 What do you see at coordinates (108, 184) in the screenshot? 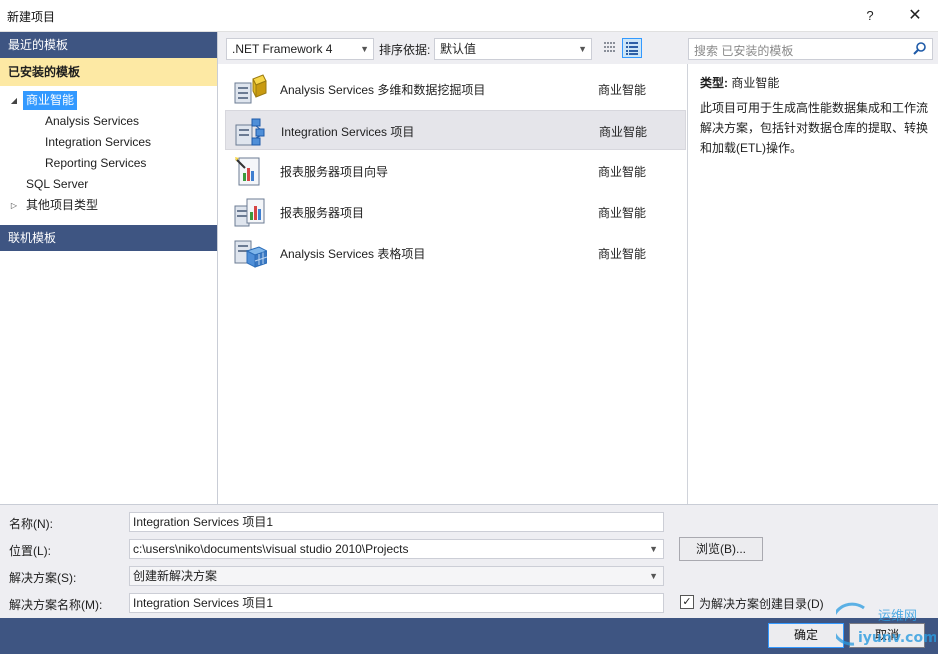
I see `tree-item-sql-server: SQL Server` at bounding box center [108, 184].